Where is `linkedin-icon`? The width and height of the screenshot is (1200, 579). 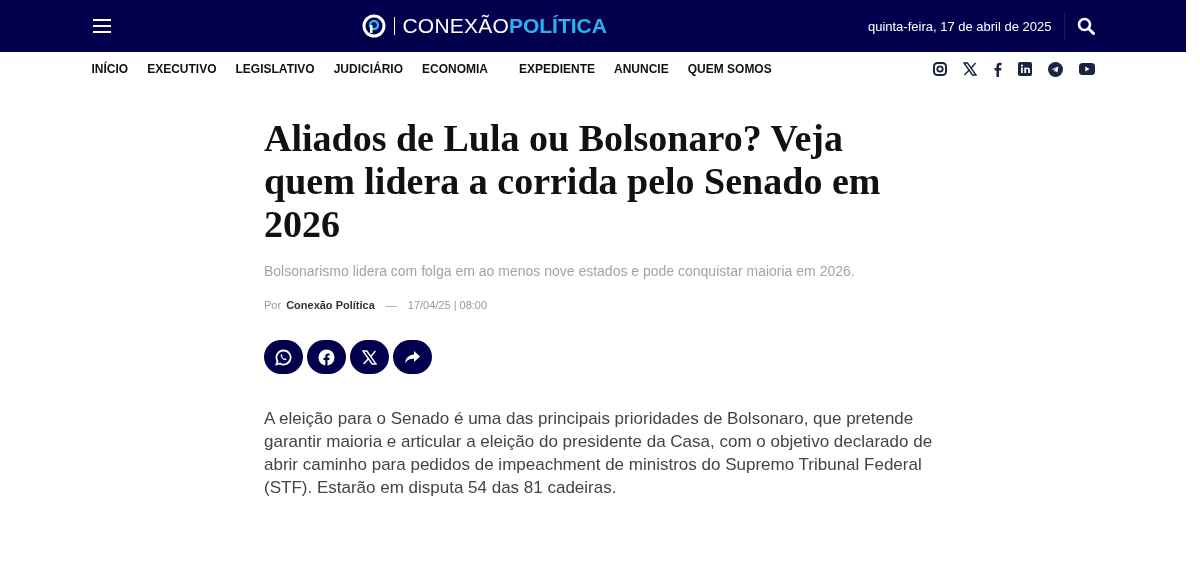
linkedin-icon is located at coordinates (1024, 69).